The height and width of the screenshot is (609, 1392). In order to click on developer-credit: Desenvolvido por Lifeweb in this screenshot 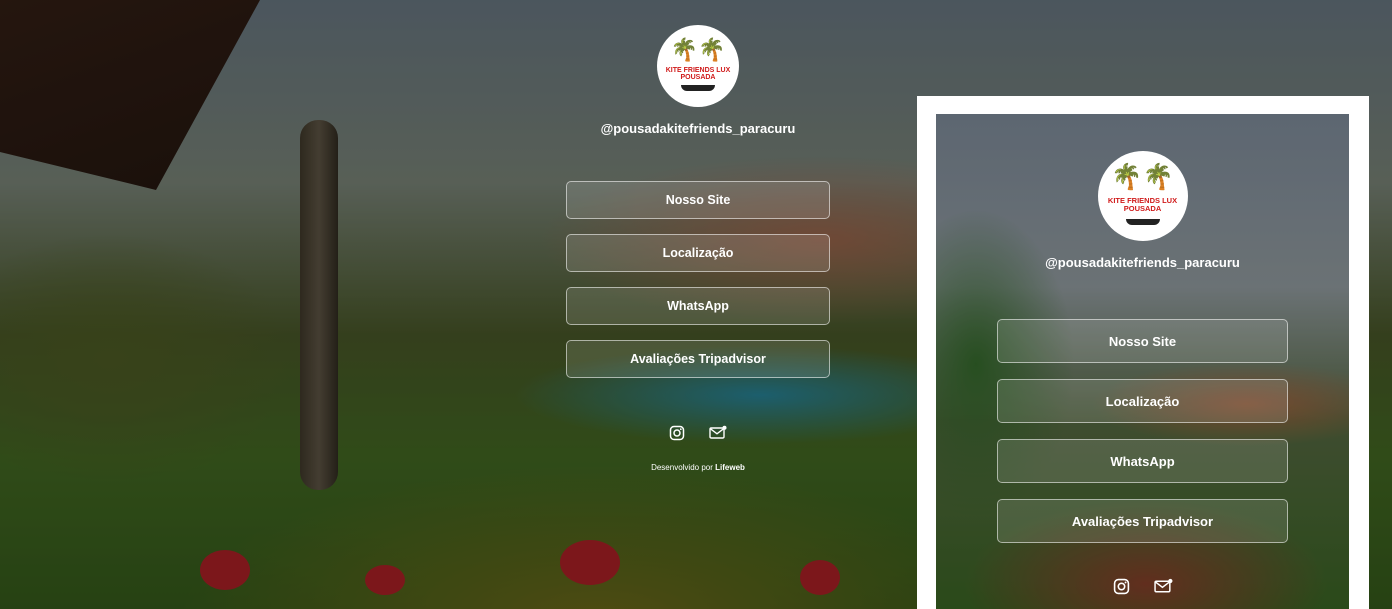, I will do `click(698, 467)`.